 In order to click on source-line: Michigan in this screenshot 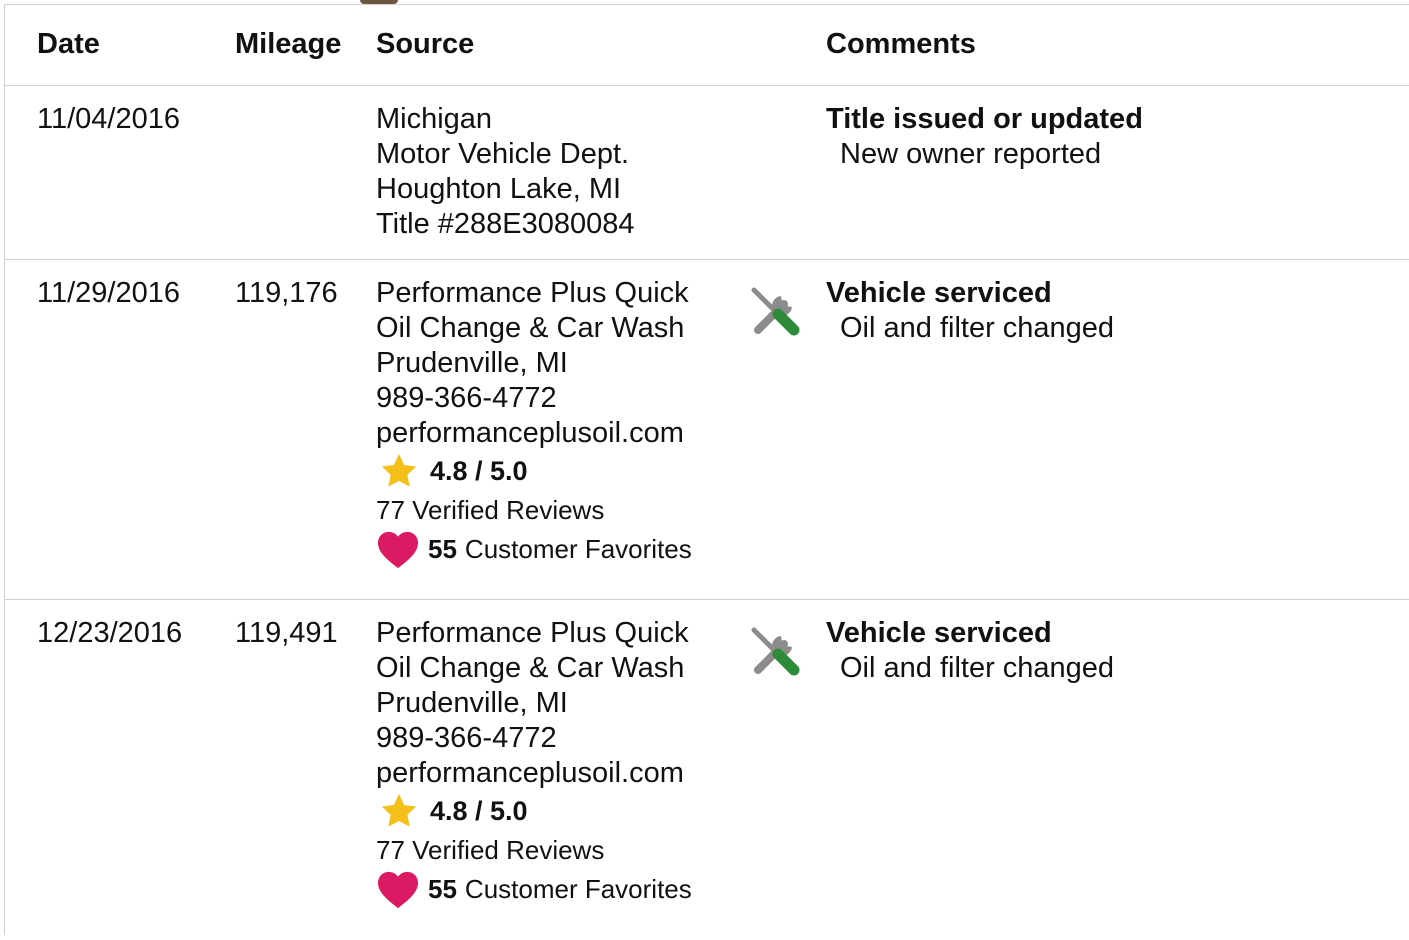, I will do `click(434, 119)`.